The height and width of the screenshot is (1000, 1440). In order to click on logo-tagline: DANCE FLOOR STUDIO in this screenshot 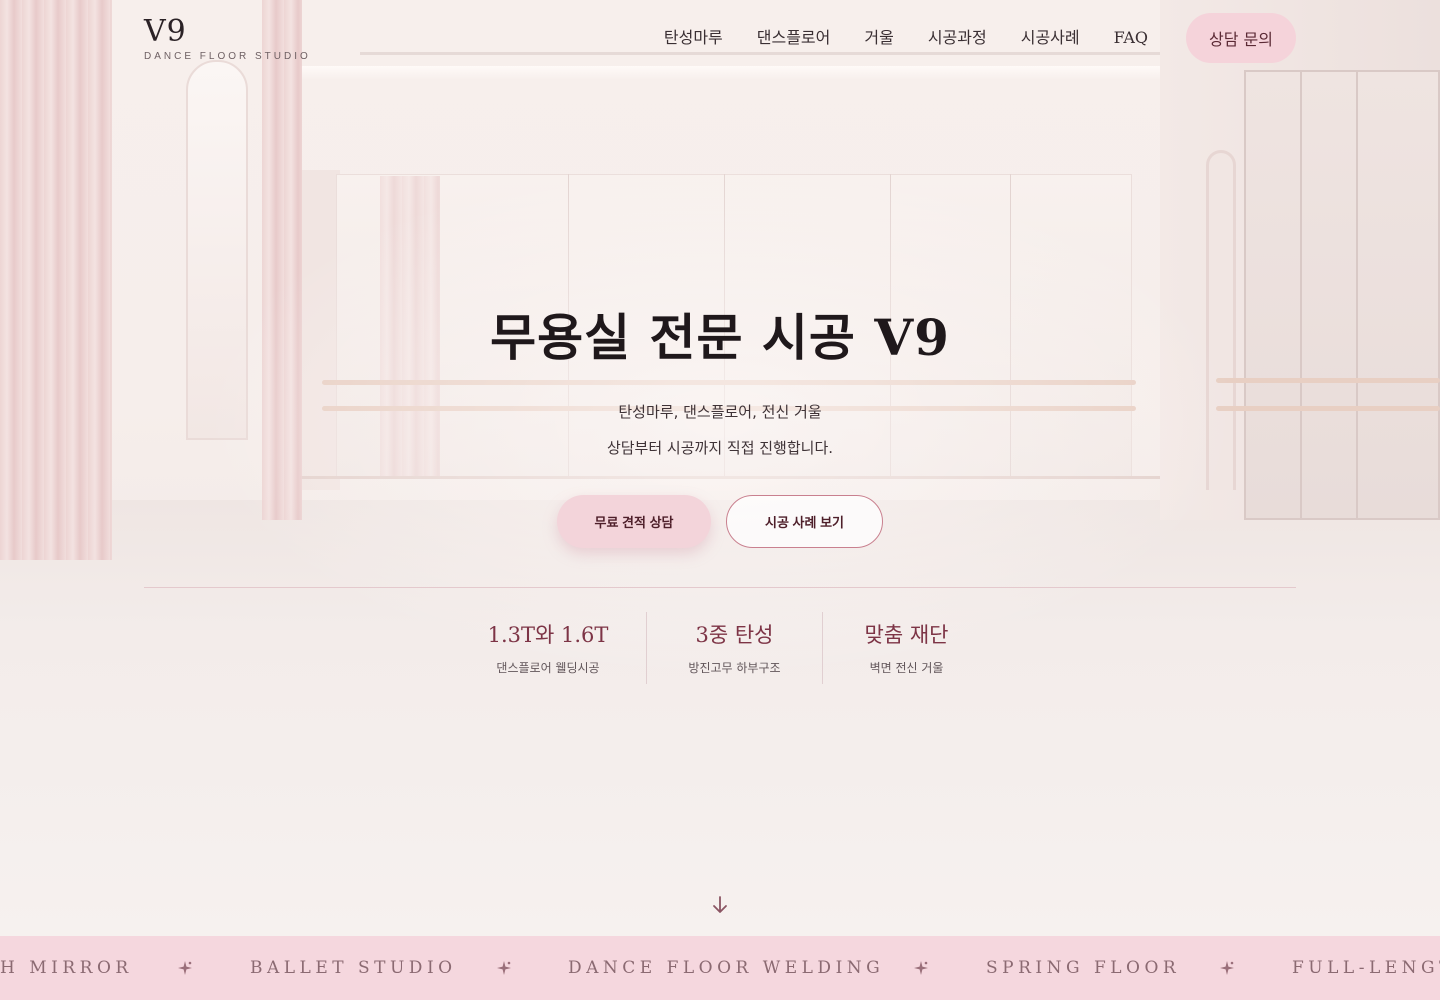, I will do `click(227, 56)`.